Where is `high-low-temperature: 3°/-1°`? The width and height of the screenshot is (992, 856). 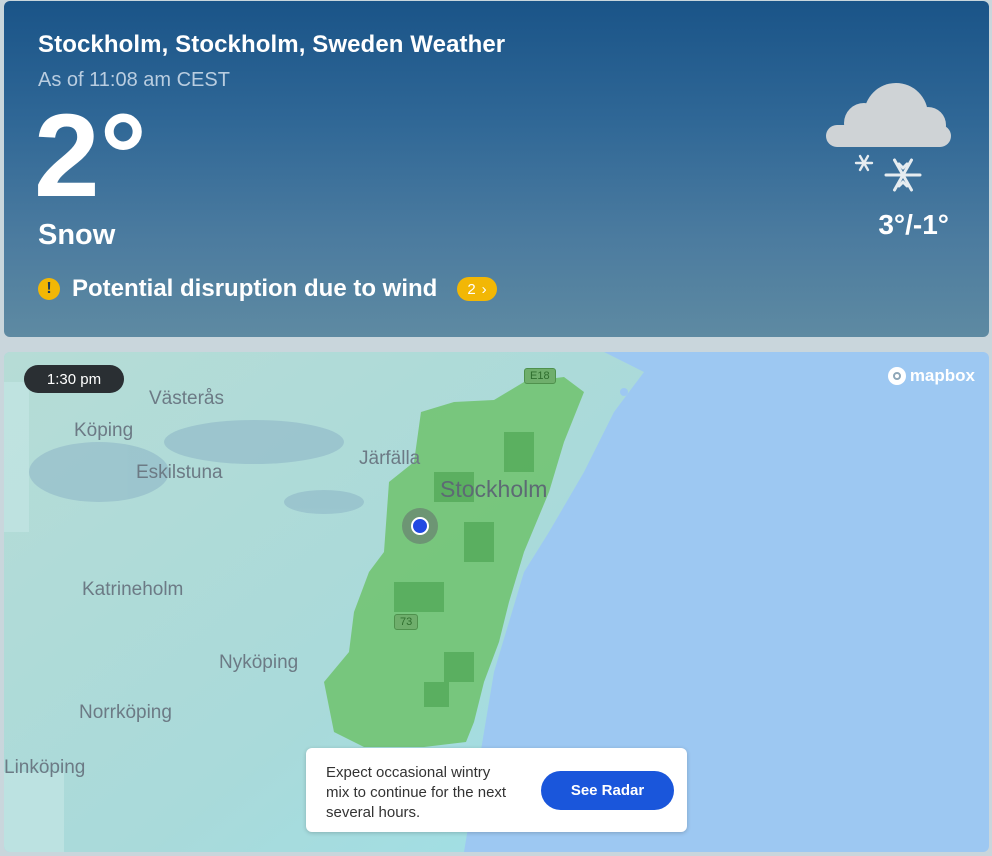 high-low-temperature: 3°/-1° is located at coordinates (913, 224).